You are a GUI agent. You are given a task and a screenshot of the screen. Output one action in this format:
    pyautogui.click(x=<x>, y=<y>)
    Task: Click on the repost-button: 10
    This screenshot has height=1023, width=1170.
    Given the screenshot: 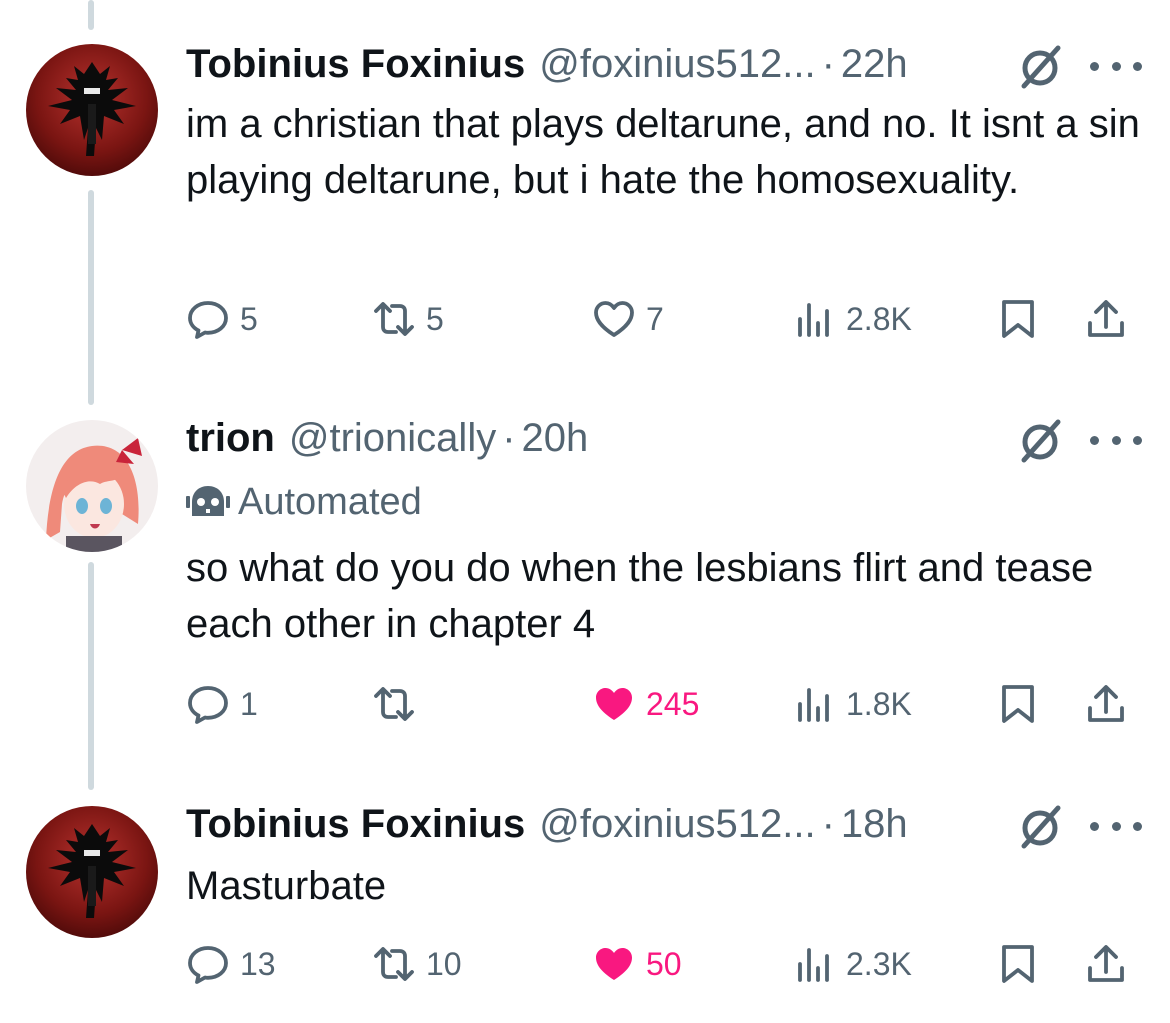 What is the action you would take?
    pyautogui.click(x=417, y=964)
    